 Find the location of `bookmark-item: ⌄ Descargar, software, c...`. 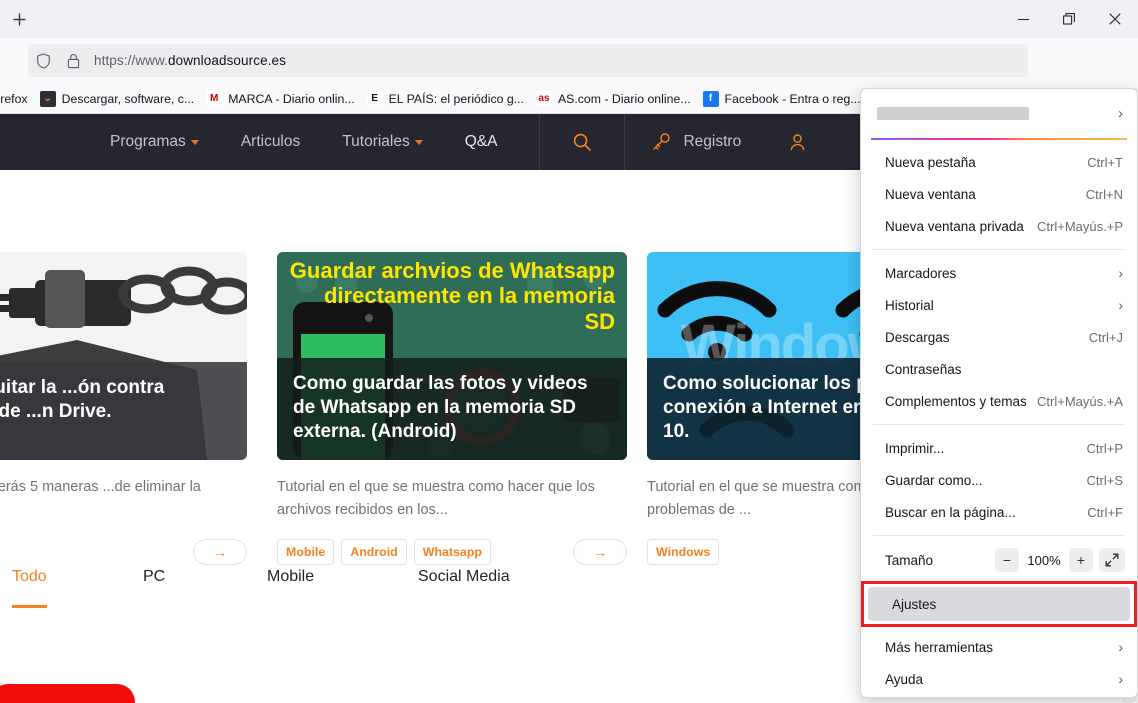

bookmark-item: ⌄ Descargar, software, c... is located at coordinates (117, 99).